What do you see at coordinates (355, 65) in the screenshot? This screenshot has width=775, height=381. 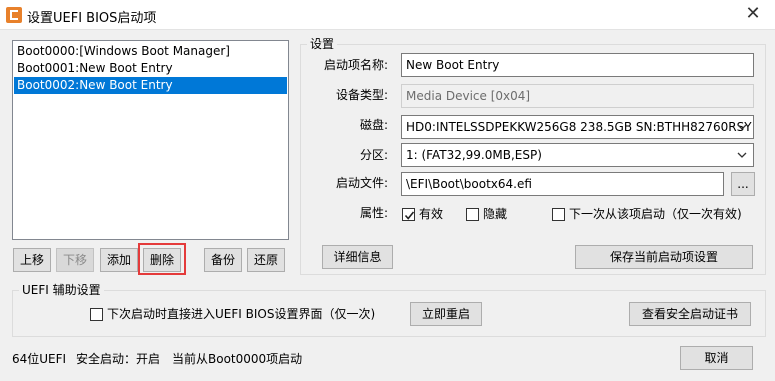 I see `boot-name-label: 启动项名称:` at bounding box center [355, 65].